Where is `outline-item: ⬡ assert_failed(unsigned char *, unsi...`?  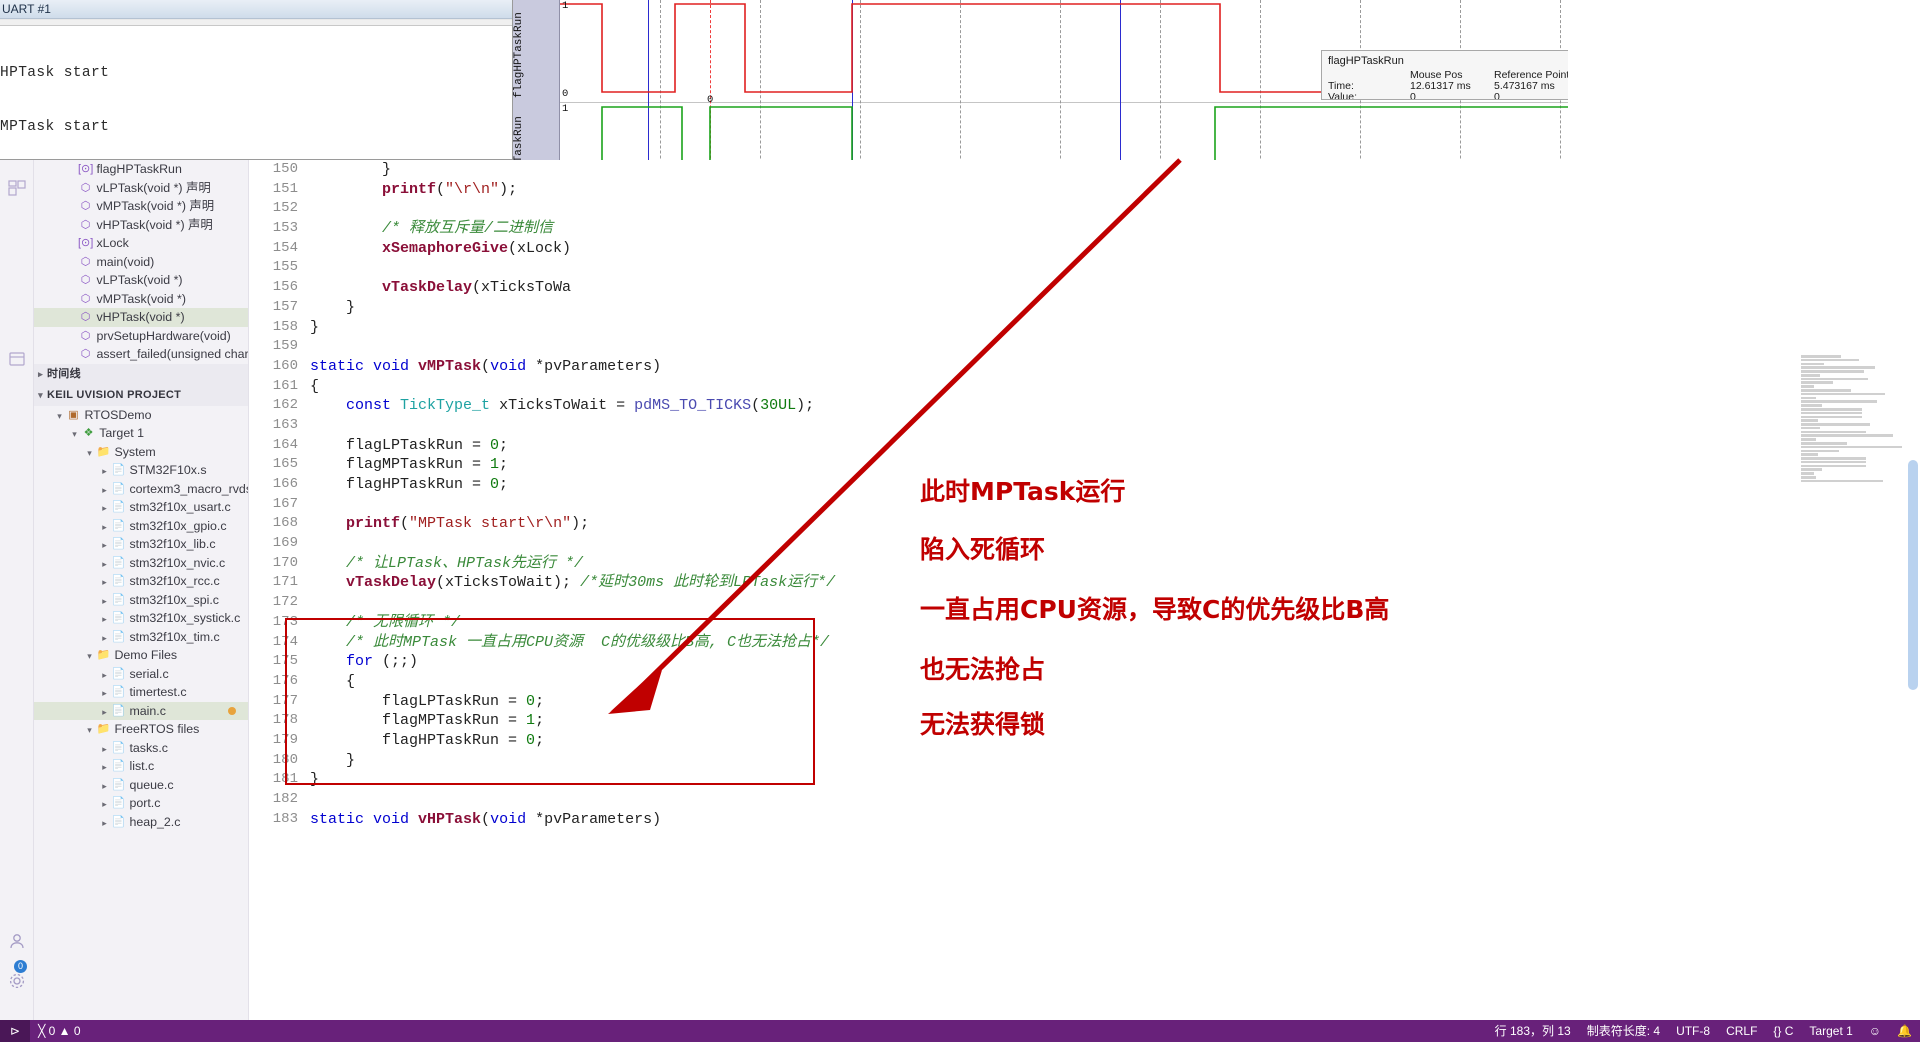
outline-item: ⬡ assert_failed(unsigned char *, unsi... is located at coordinates (141, 354).